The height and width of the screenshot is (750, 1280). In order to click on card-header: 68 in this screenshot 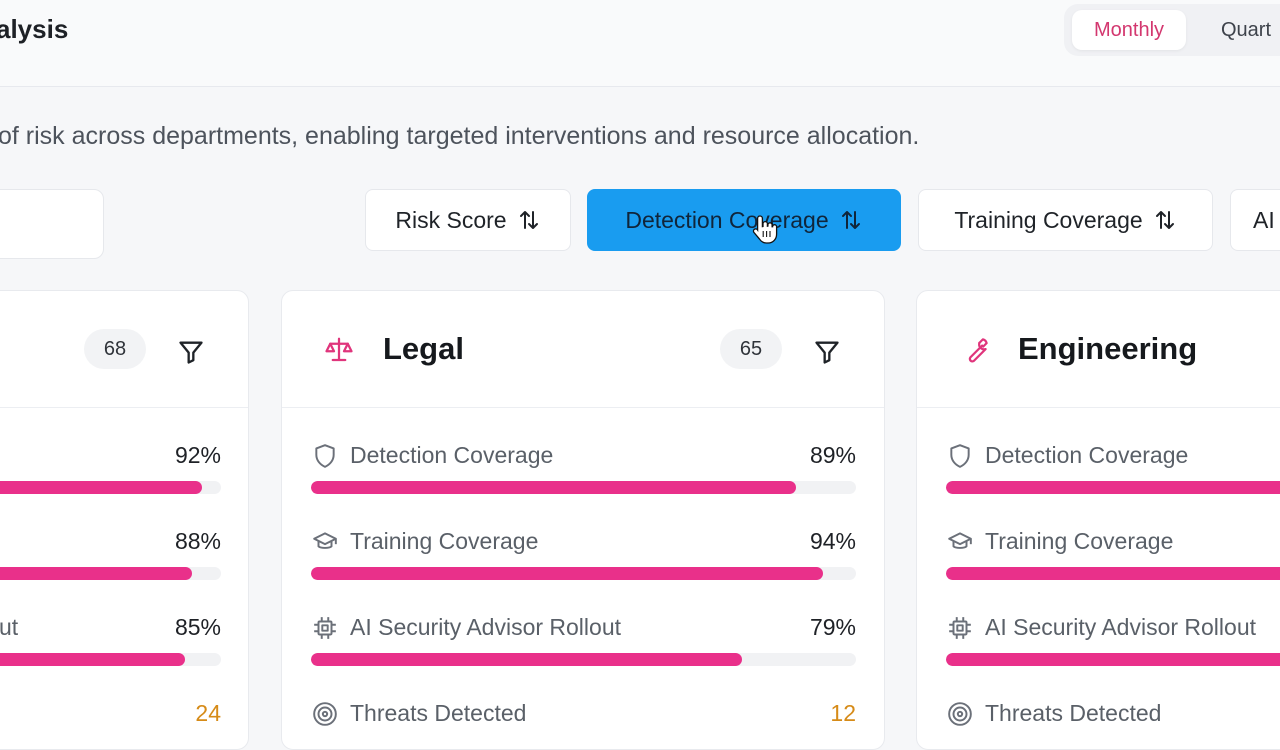, I will do `click(124, 349)`.